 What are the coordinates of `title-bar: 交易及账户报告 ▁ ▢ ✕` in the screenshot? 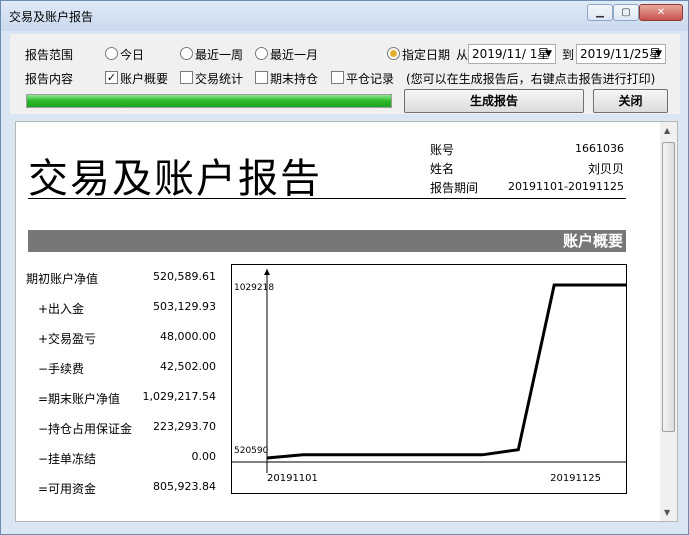 It's located at (344, 16).